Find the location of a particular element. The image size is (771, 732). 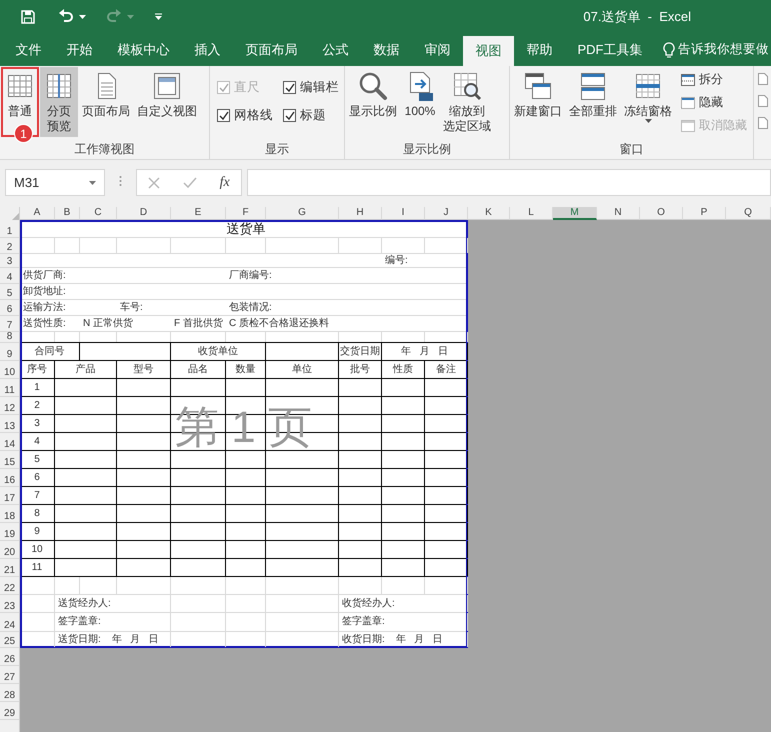

row-header: 4 is located at coordinates (9, 276).